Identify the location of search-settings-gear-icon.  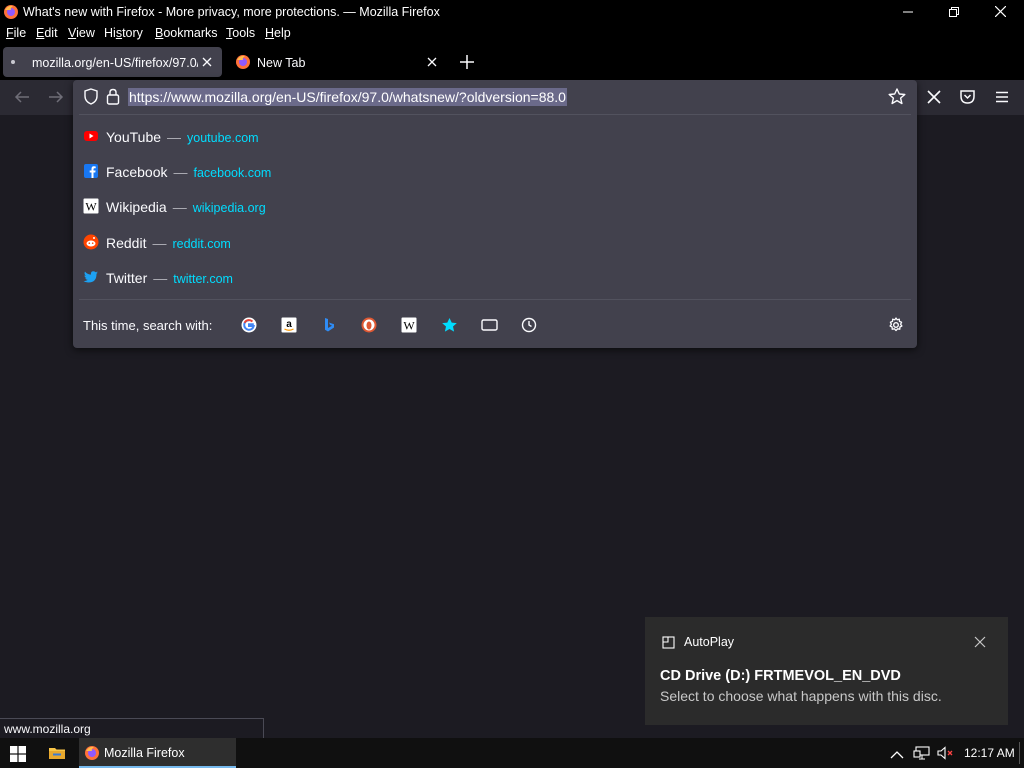
(896, 325).